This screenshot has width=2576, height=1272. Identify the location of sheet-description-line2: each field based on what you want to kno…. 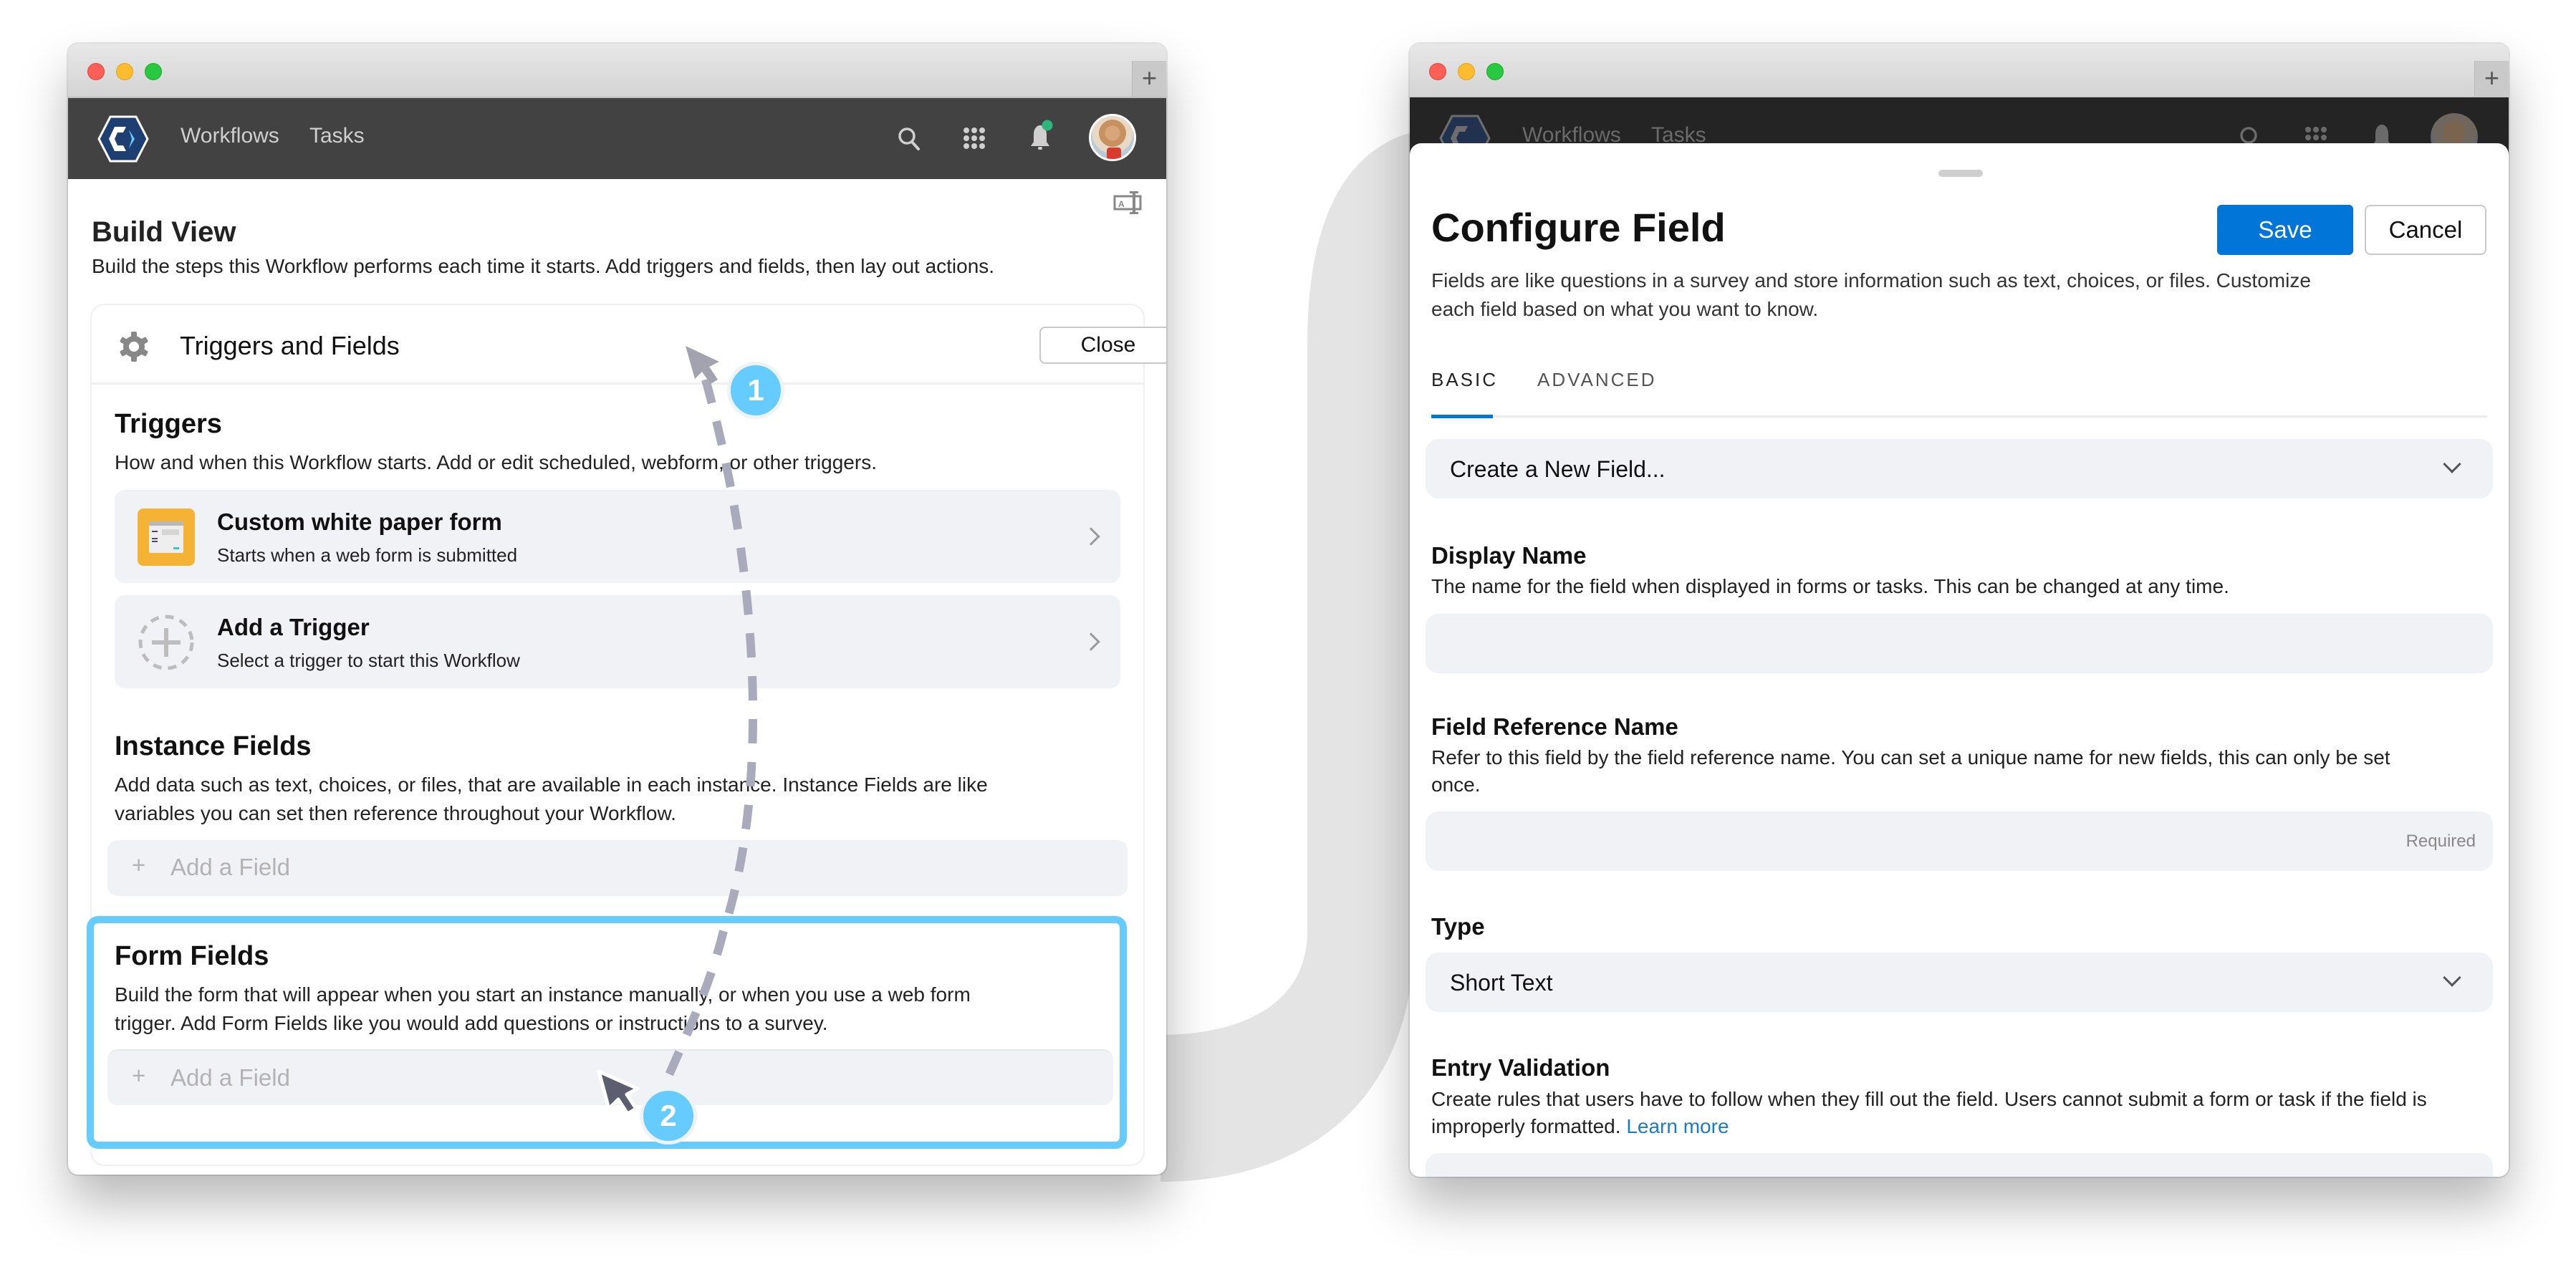
(1625, 309).